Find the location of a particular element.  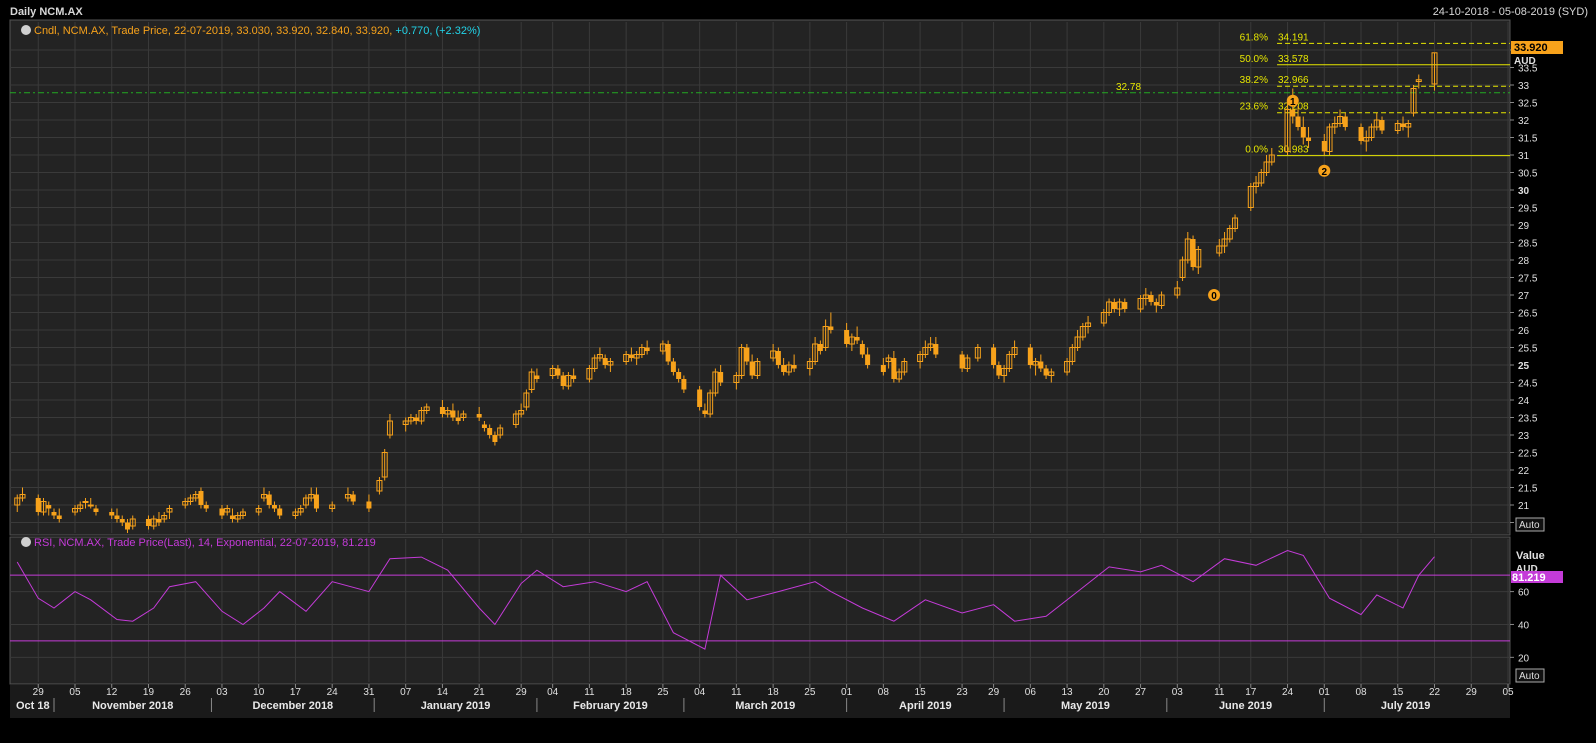

price-tick-label: 30.5 is located at coordinates (1528, 174).